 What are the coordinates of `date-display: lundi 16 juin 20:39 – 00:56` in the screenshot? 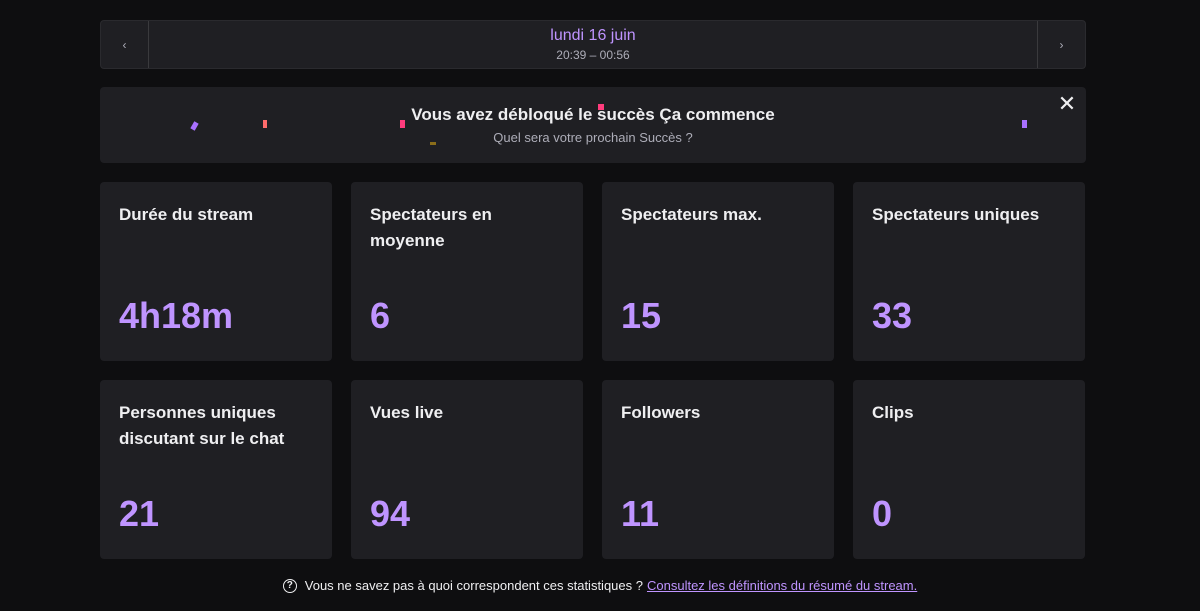 It's located at (593, 44).